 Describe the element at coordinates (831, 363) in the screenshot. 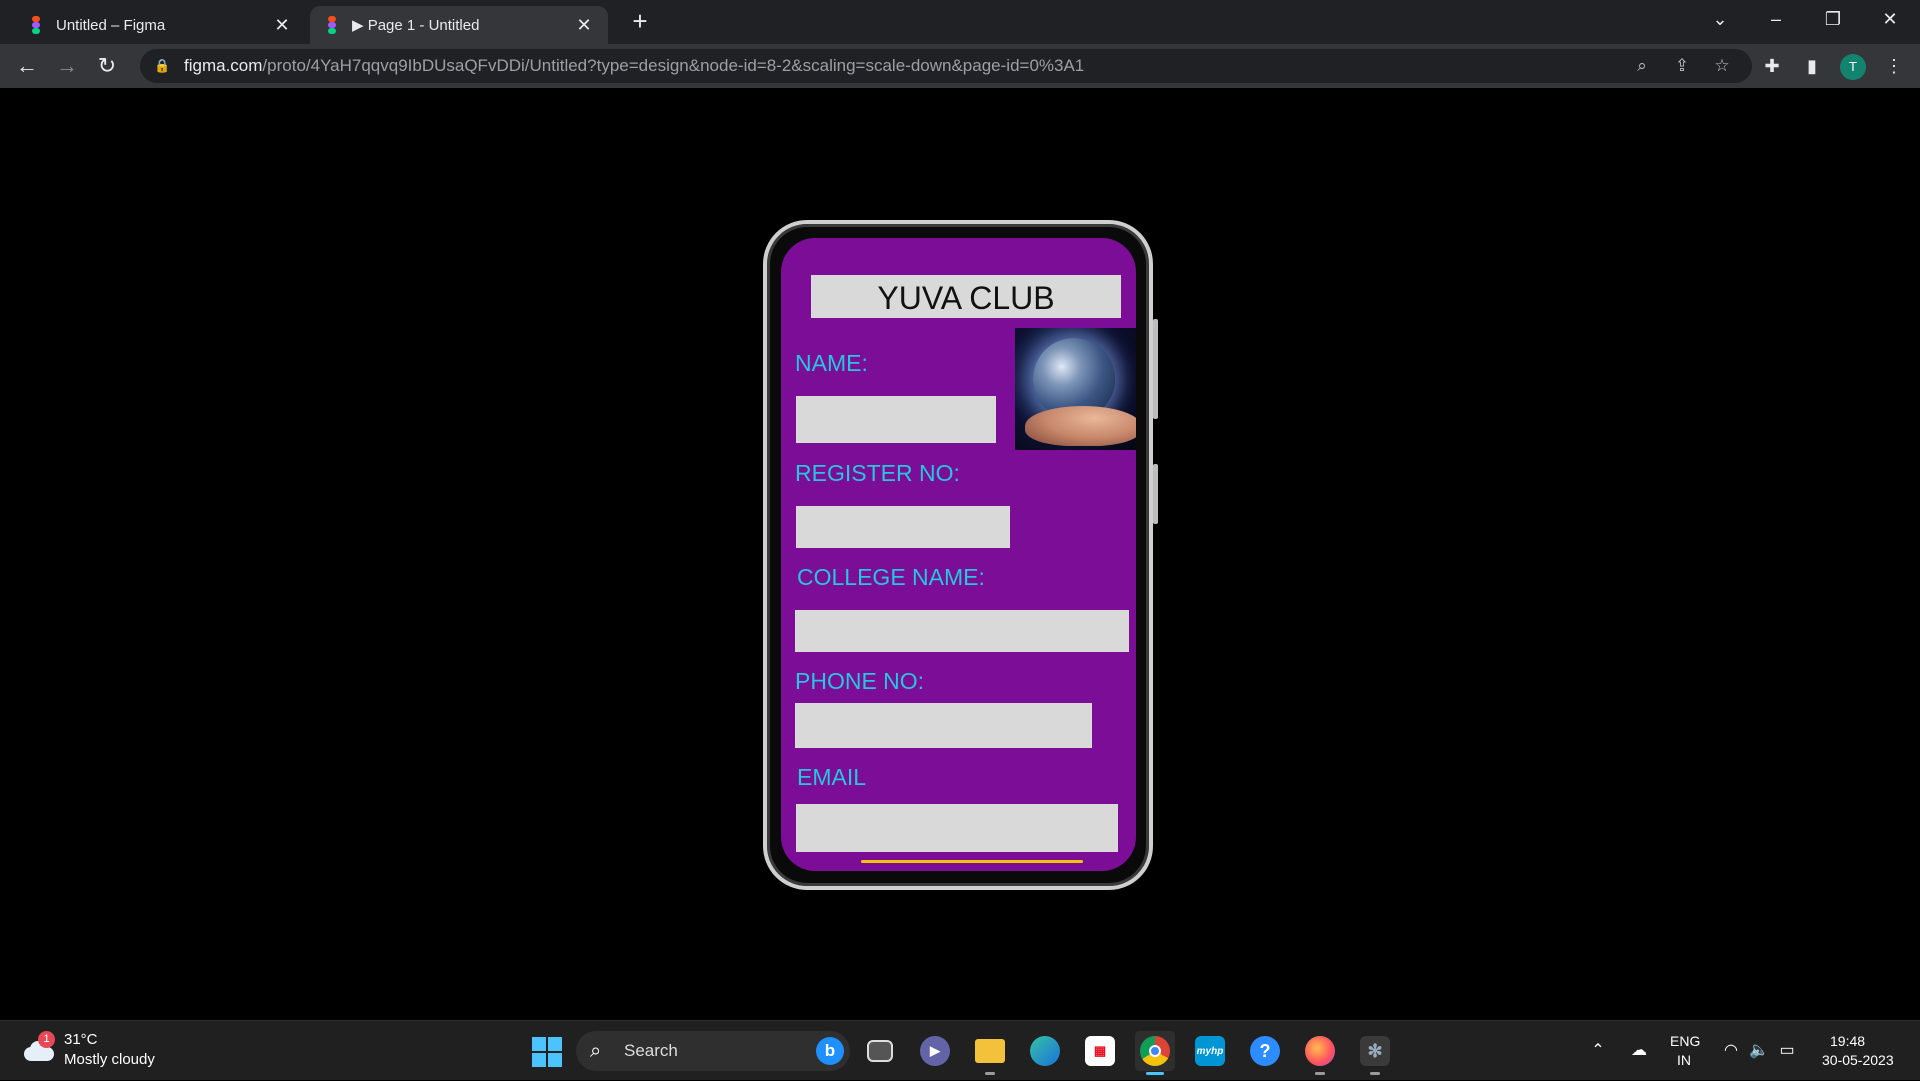

I see `name-label: NAME:` at that location.